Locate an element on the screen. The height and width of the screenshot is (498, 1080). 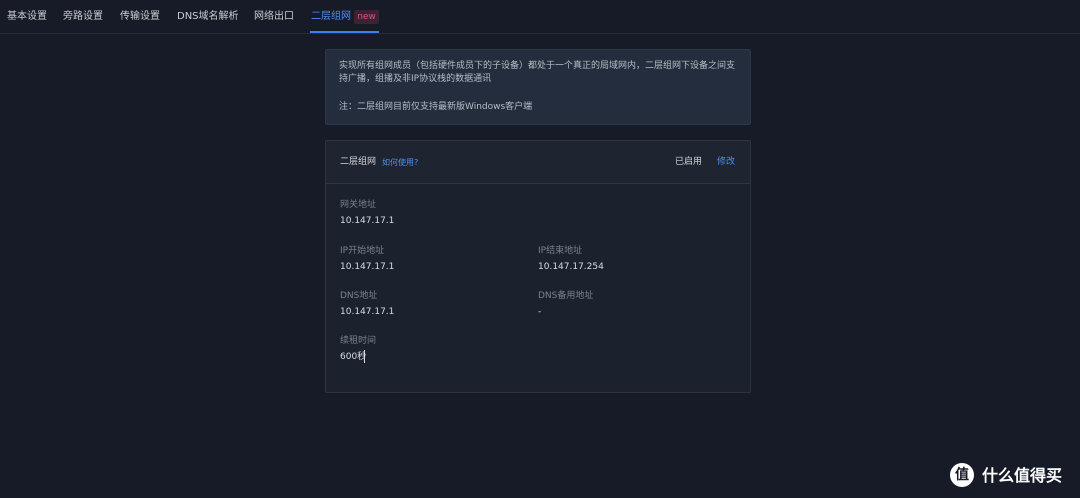
ip-start-value: 10.147.17.1 is located at coordinates (367, 267).